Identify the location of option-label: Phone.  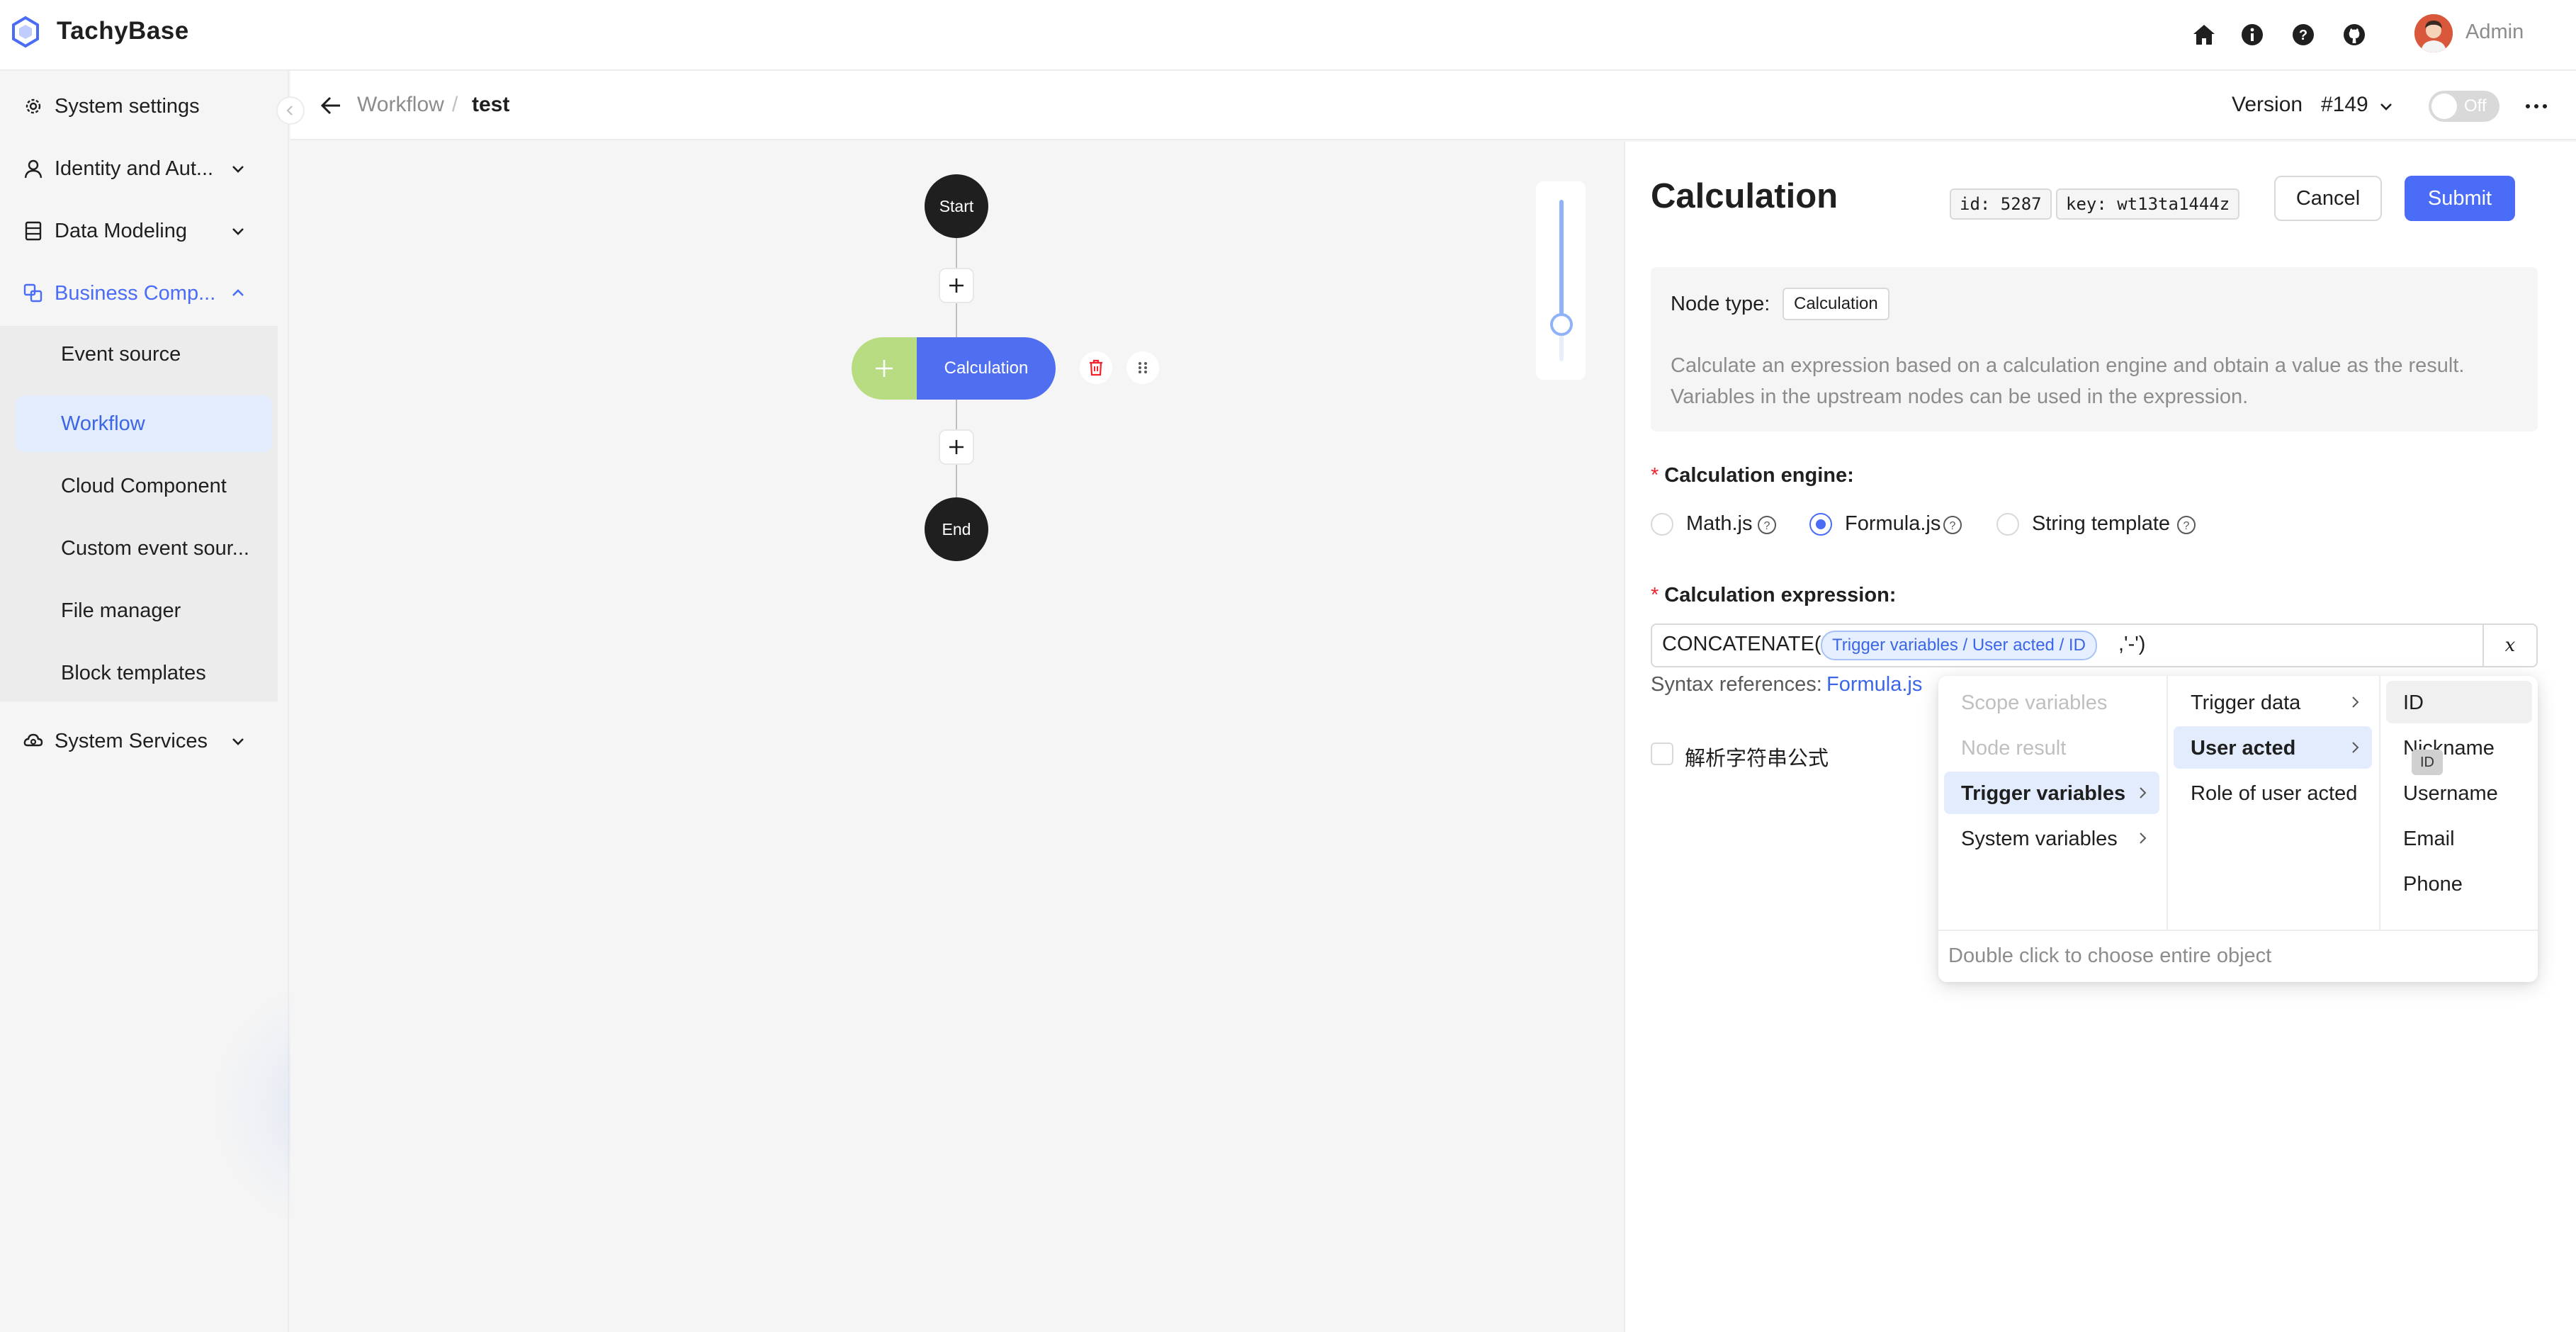
(2433, 884).